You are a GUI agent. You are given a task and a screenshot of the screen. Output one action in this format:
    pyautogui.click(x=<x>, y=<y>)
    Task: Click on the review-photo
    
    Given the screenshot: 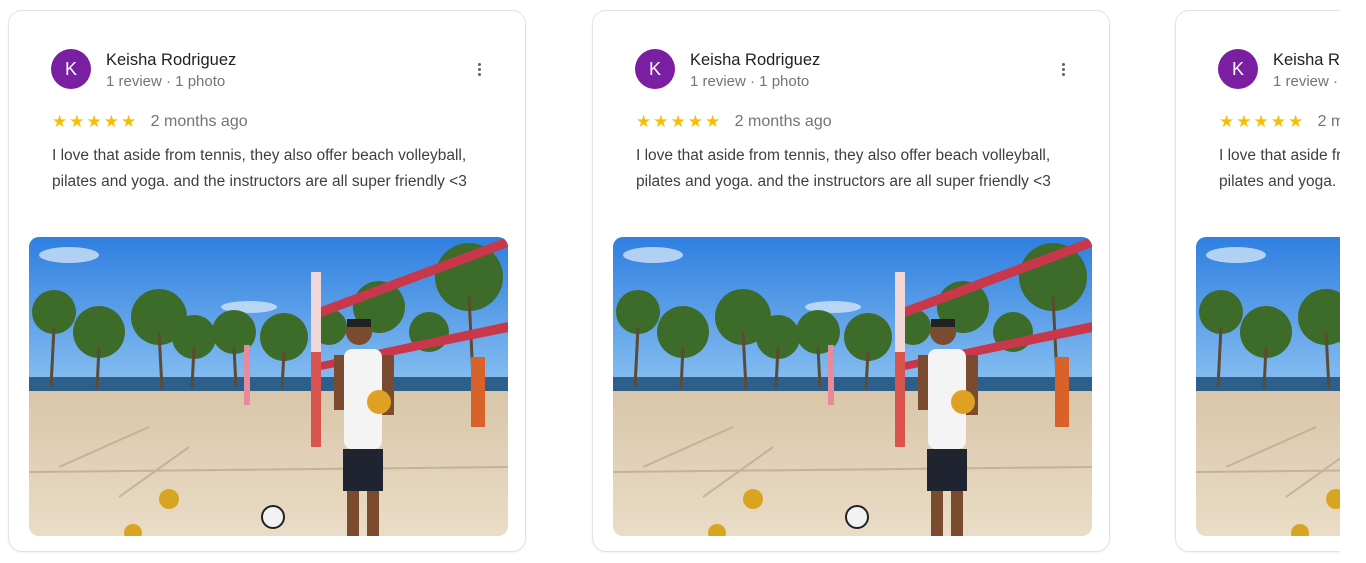 What is the action you would take?
    pyautogui.click(x=1268, y=386)
    